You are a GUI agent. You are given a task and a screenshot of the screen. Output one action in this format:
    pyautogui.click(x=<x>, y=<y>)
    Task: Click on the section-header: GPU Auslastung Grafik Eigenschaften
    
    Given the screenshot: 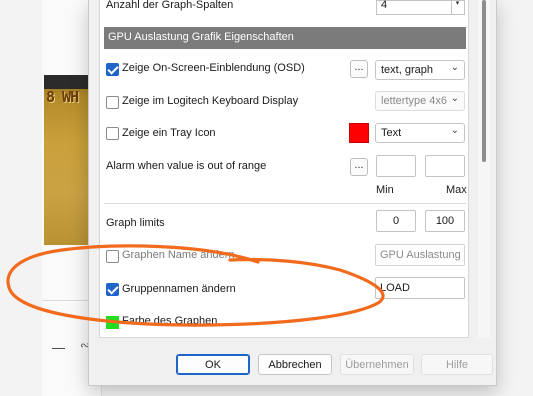 What is the action you would take?
    pyautogui.click(x=285, y=38)
    